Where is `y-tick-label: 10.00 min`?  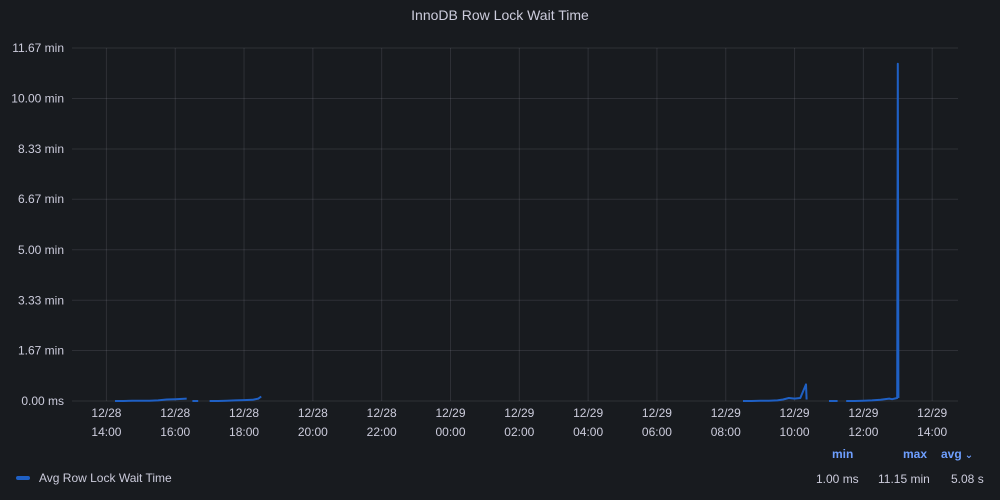 y-tick-label: 10.00 min is located at coordinates (37, 99).